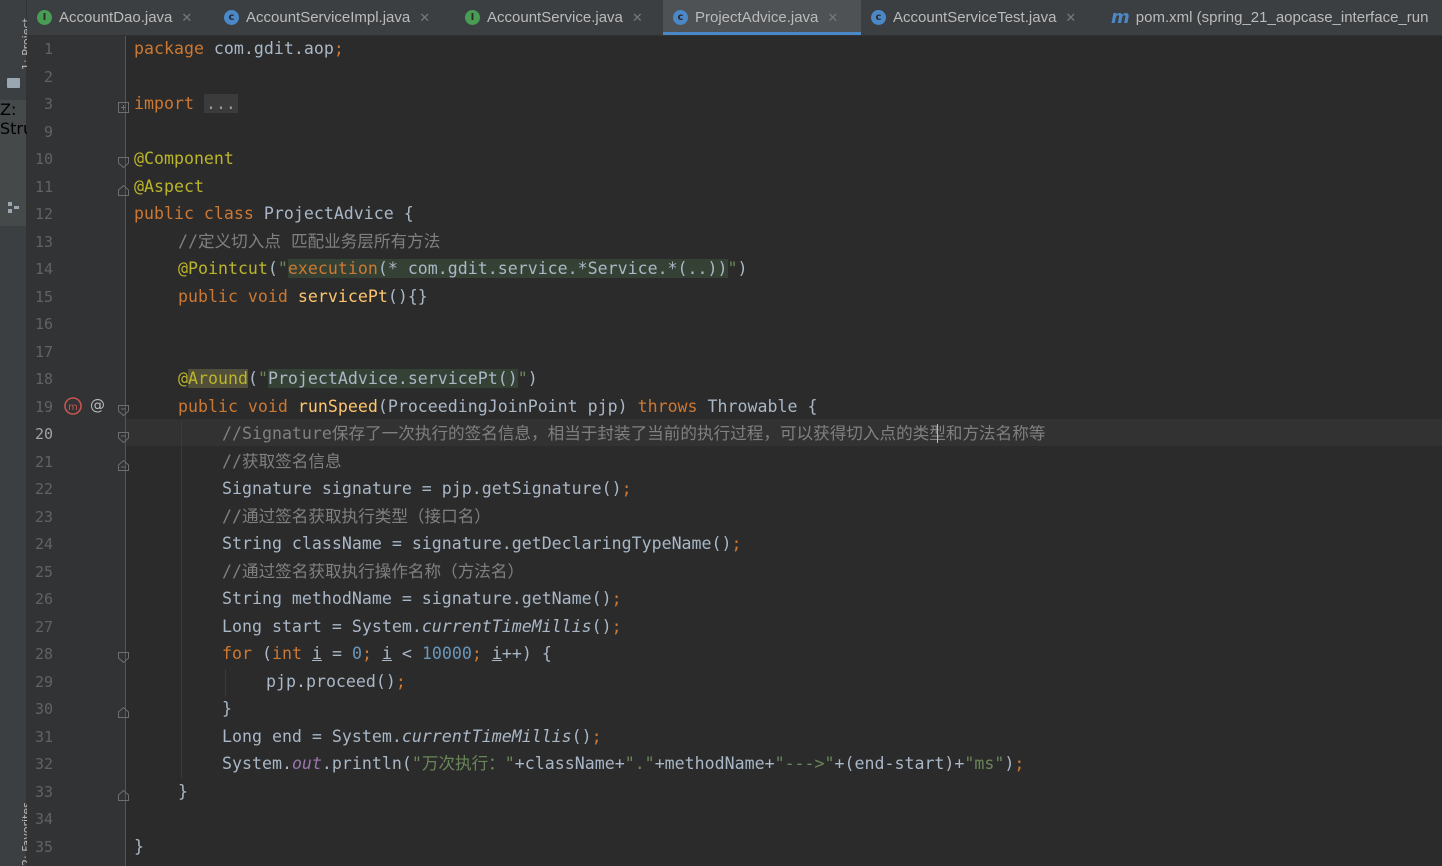 This screenshot has width=1442, height=866. What do you see at coordinates (169, 186) in the screenshot?
I see `code-line-11: @Aspect` at bounding box center [169, 186].